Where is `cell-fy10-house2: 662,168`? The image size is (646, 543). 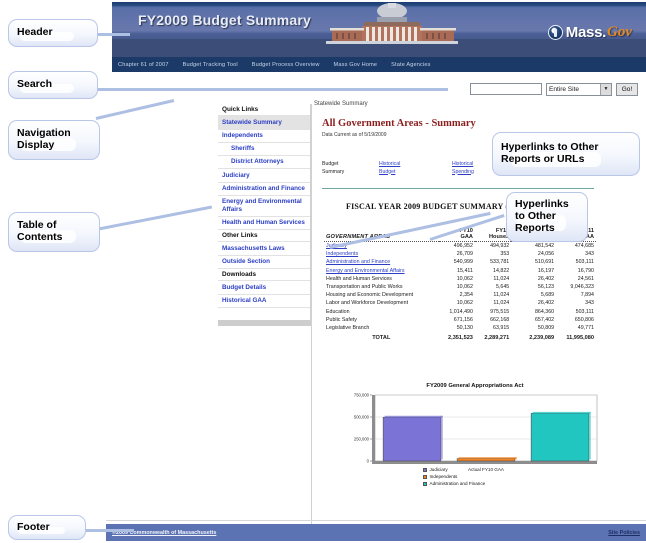 cell-fy10-house2: 662,168 is located at coordinates (500, 319).